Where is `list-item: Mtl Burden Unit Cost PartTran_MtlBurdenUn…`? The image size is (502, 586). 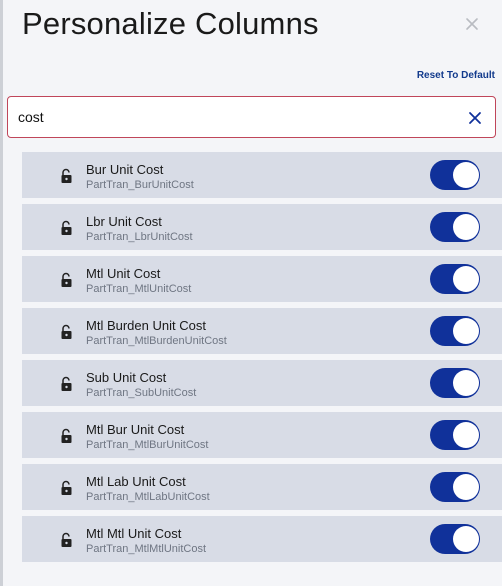
list-item: Mtl Burden Unit Cost PartTran_MtlBurdenUn… is located at coordinates (262, 331).